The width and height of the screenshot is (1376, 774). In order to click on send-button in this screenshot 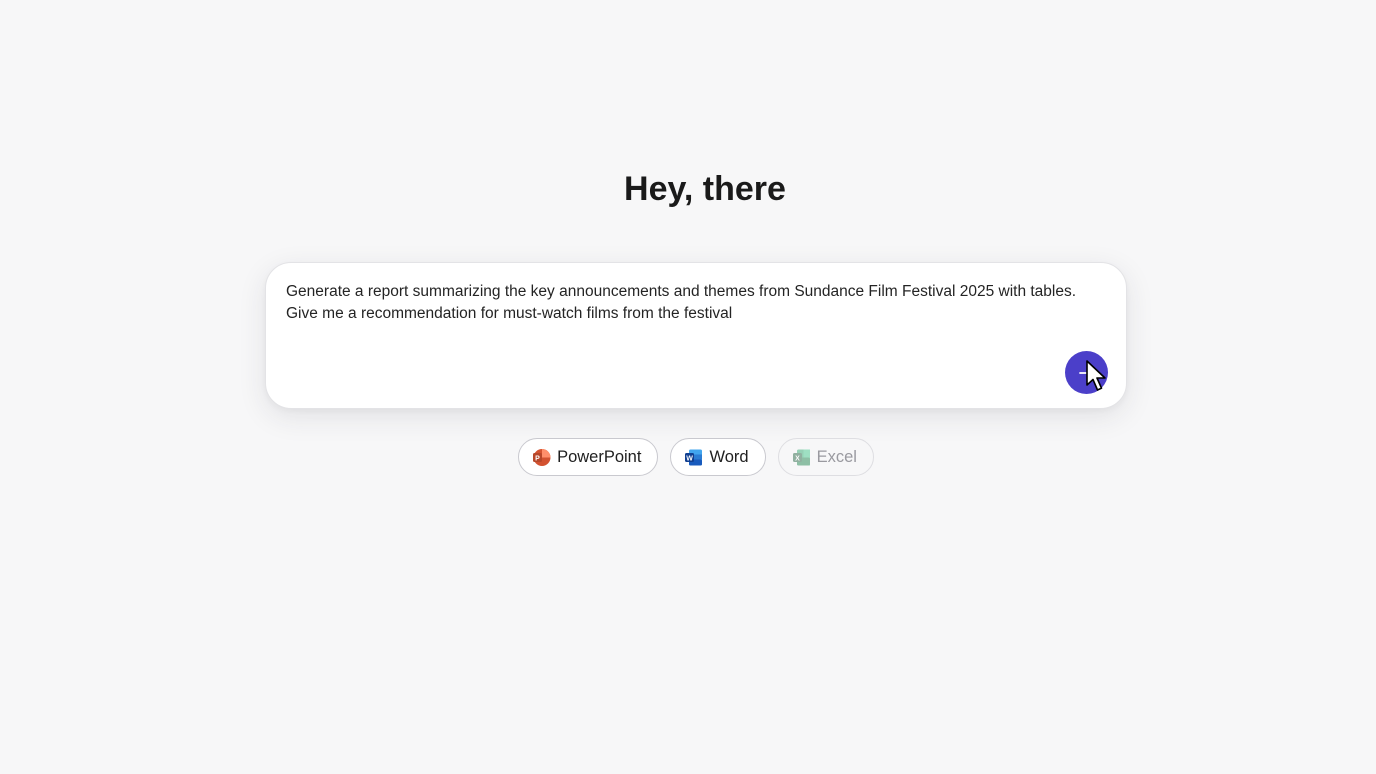, I will do `click(1086, 372)`.